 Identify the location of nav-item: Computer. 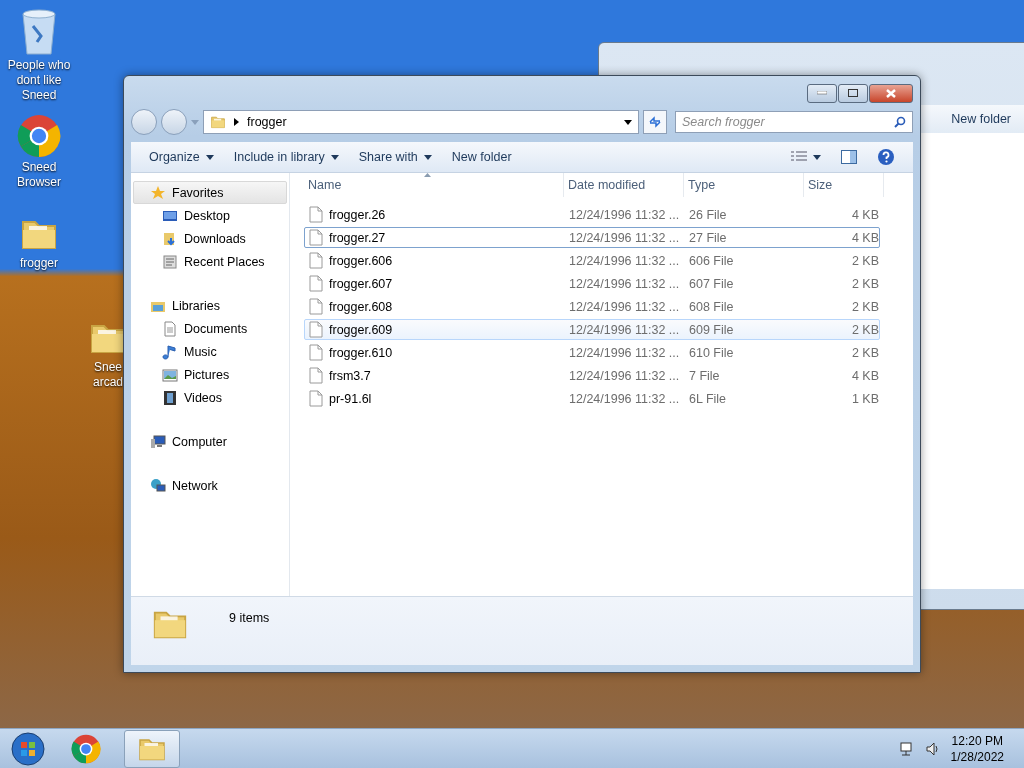
(210, 441).